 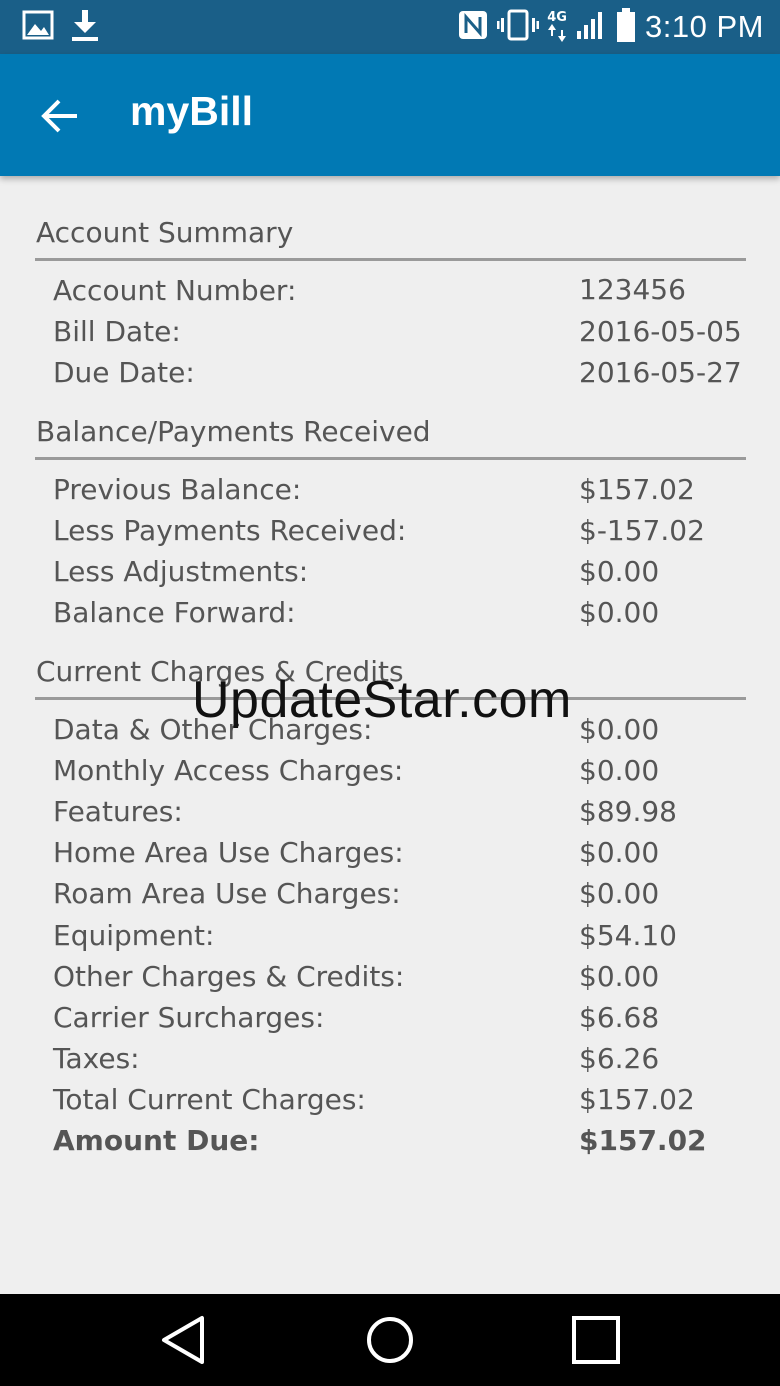 I want to click on due-date-value: 2016-05-27, so click(x=660, y=372).